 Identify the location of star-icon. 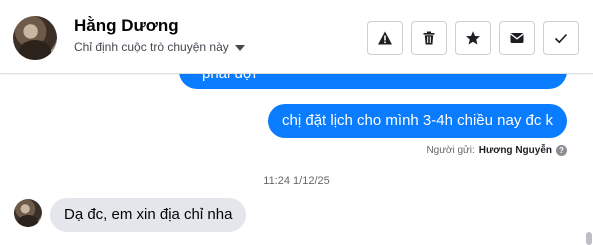
(473, 38).